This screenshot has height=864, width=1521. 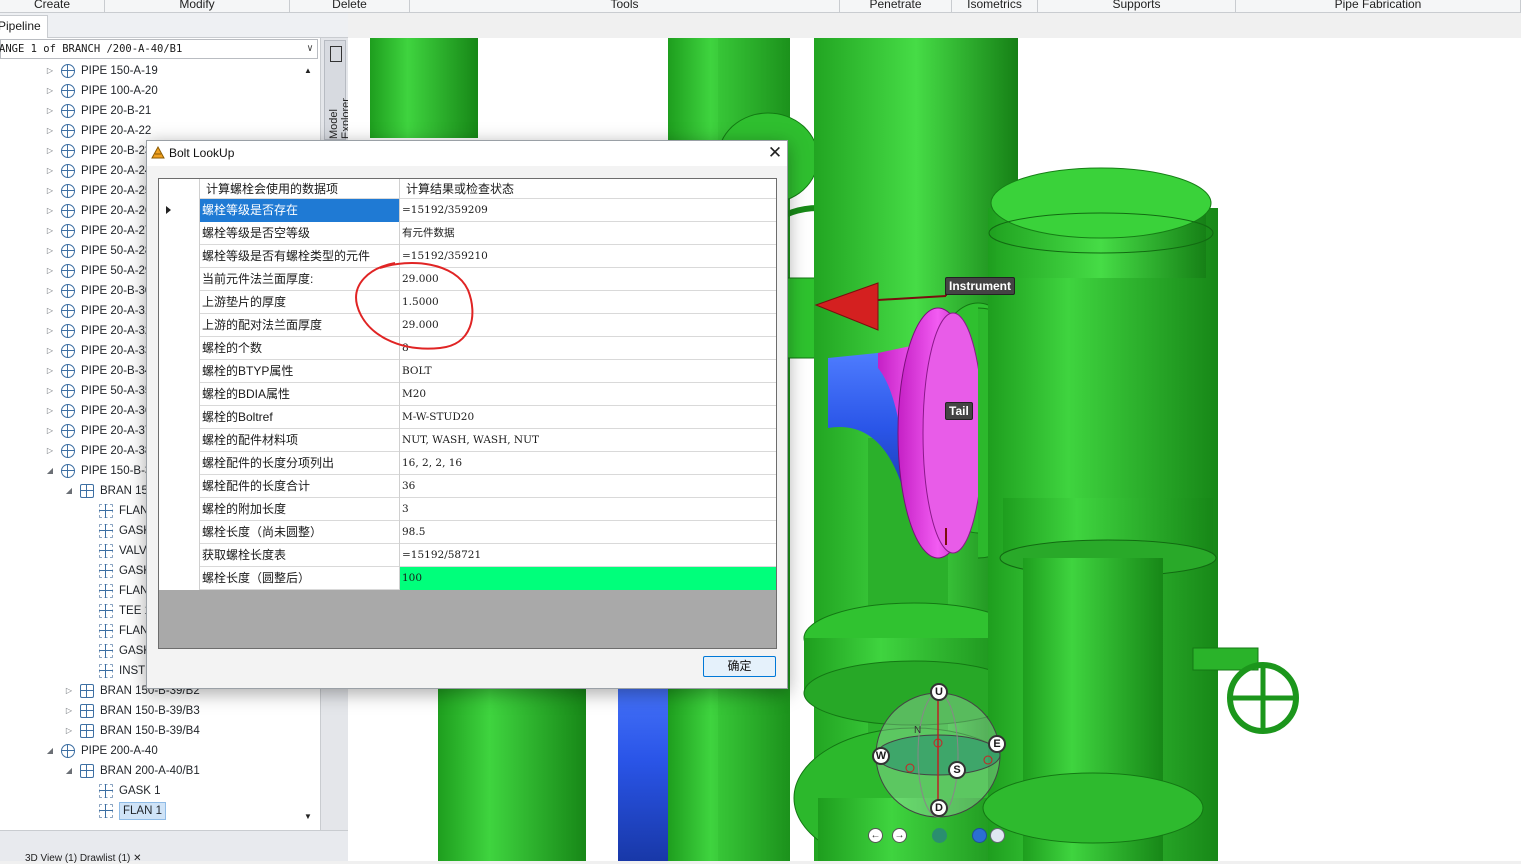 What do you see at coordinates (588, 210) in the screenshot?
I see `grid-cell-value: =15192/359209` at bounding box center [588, 210].